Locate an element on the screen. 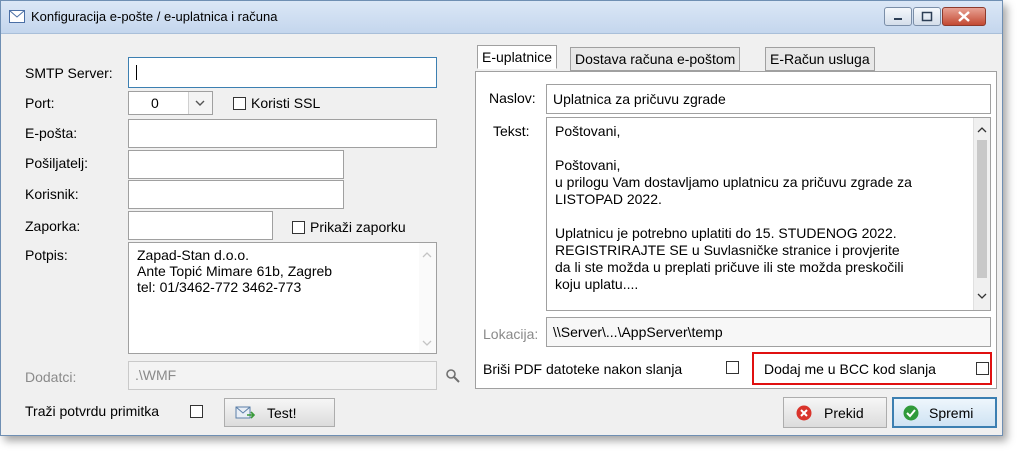 The width and height of the screenshot is (1024, 454). sender-input is located at coordinates (236, 164).